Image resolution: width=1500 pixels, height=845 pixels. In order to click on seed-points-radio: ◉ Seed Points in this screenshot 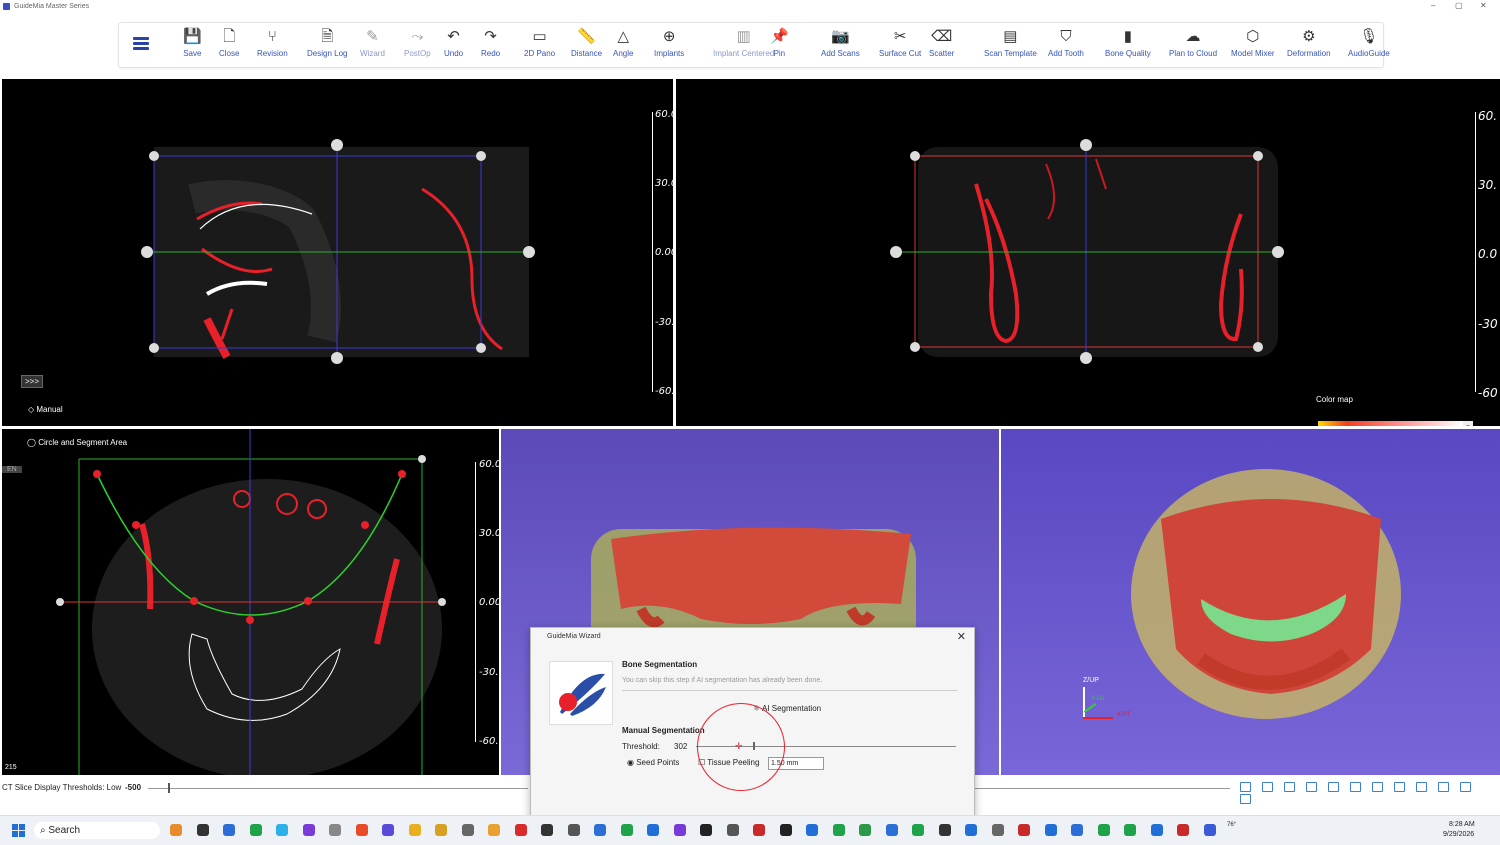, I will do `click(653, 762)`.